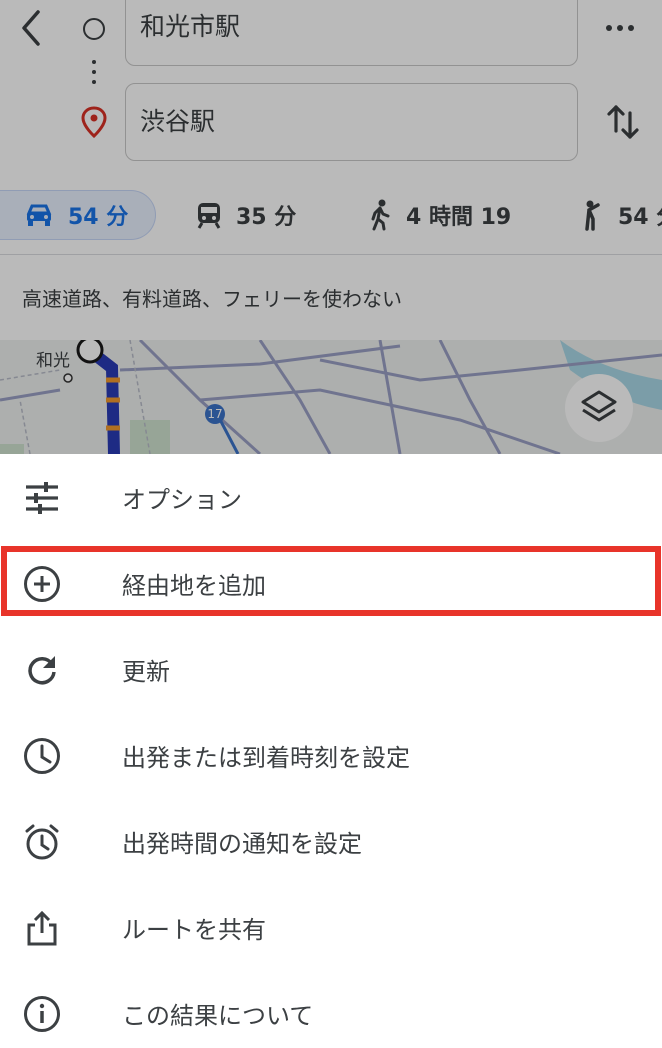 The height and width of the screenshot is (1048, 662). What do you see at coordinates (42, 928) in the screenshot?
I see `share-icon` at bounding box center [42, 928].